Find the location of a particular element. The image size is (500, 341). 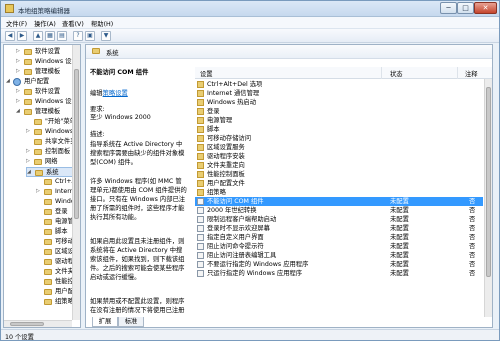

show-tree-icon: ▦ is located at coordinates (50, 36).